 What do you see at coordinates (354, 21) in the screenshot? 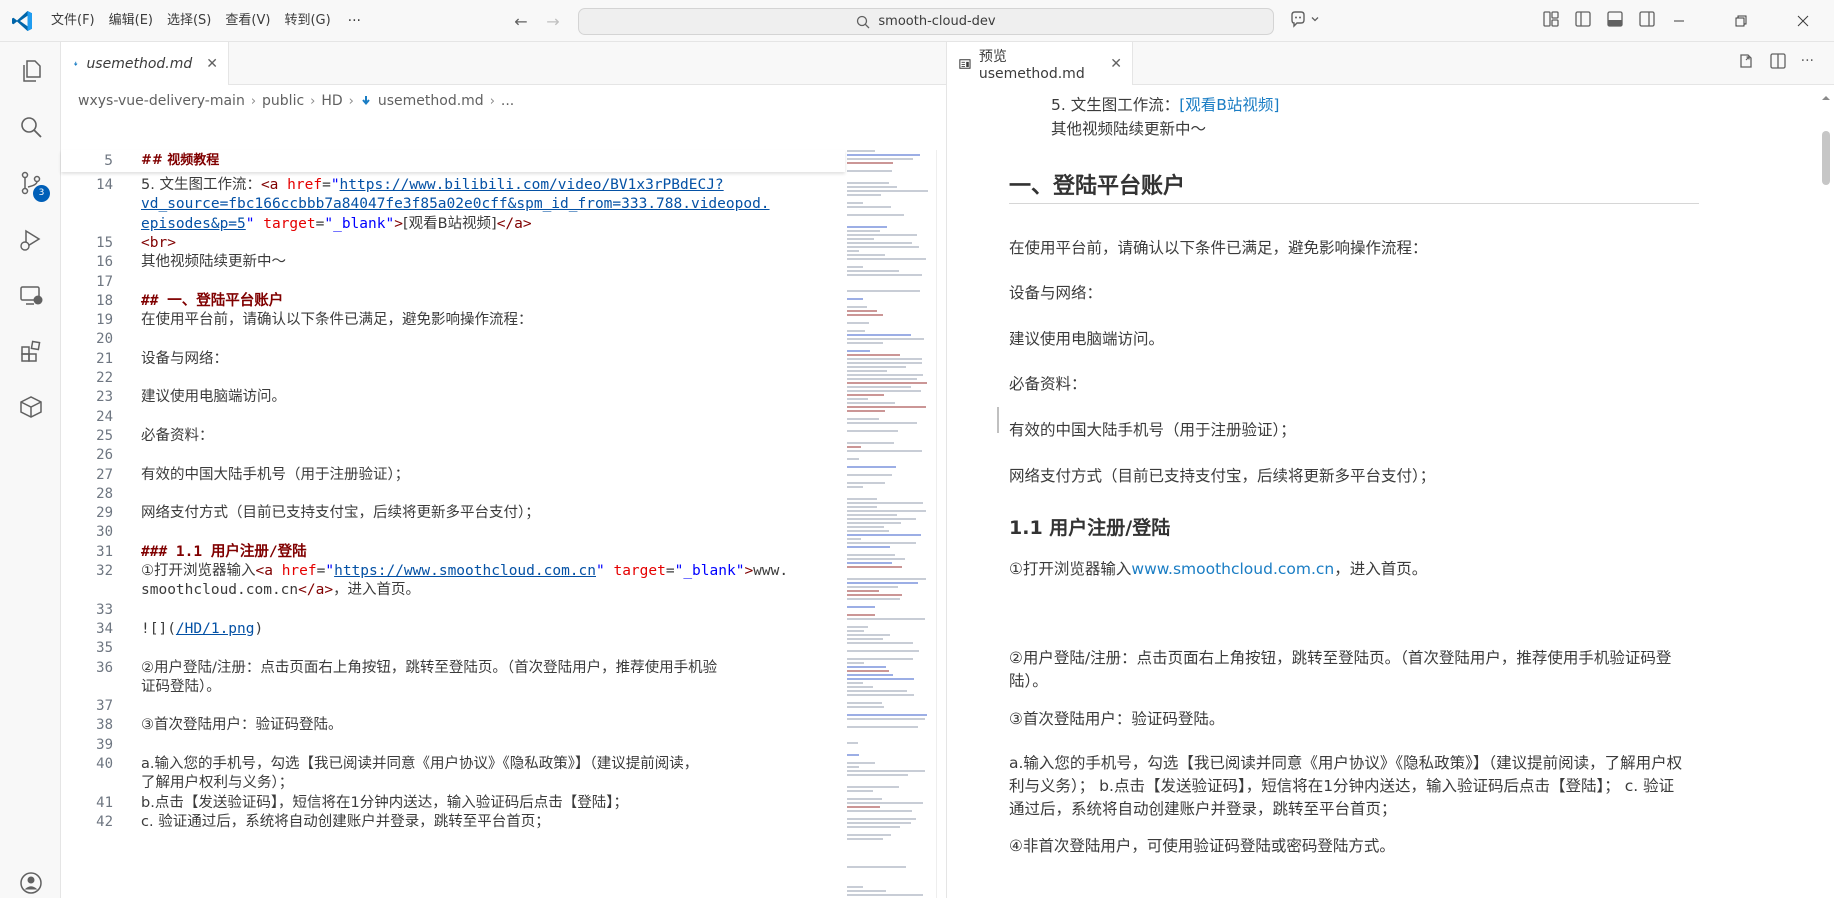
I see `menu-more-button: ···` at bounding box center [354, 21].